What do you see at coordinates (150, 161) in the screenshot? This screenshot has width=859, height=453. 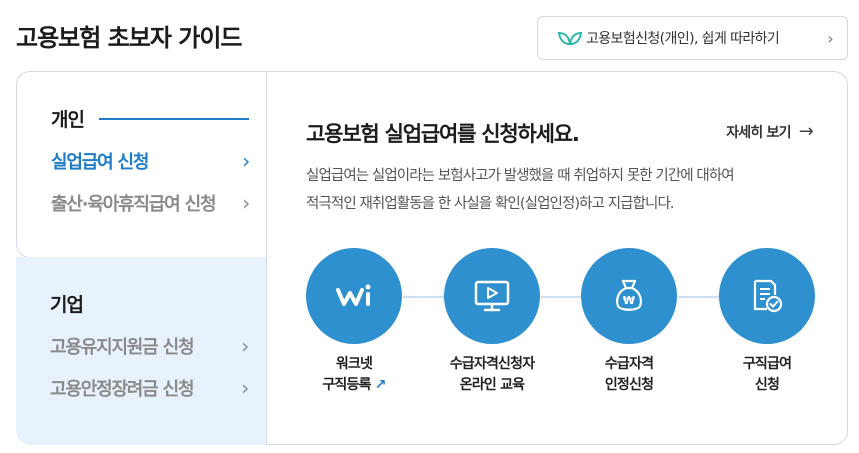 I see `sidebar-item-unemployment-benefit: 실업급여 신청 ›` at bounding box center [150, 161].